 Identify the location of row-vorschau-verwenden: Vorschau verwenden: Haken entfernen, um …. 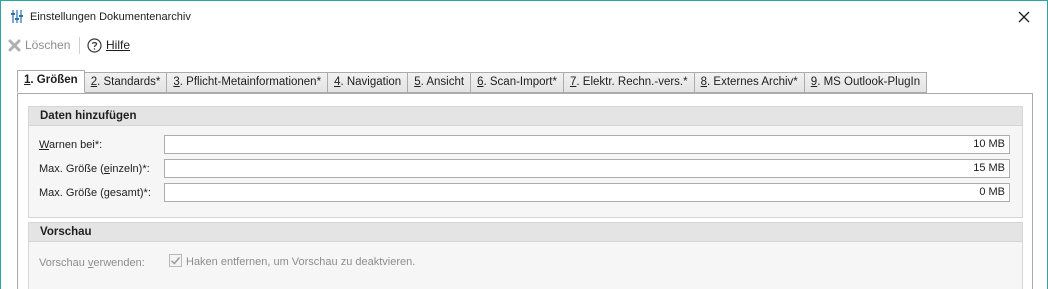
(526, 263).